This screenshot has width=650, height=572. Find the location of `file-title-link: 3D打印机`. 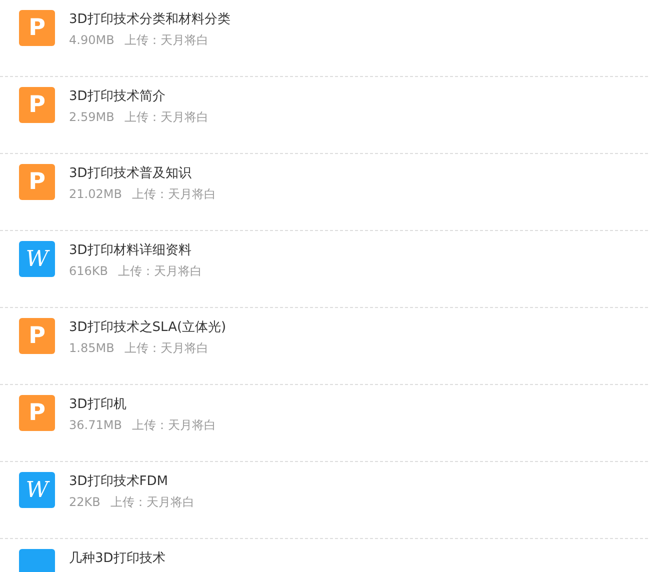

file-title-link: 3D打印机 is located at coordinates (142, 405).